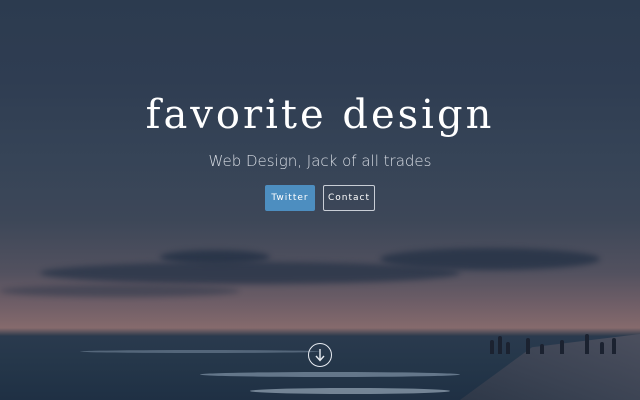 This screenshot has width=640, height=400. I want to click on page-title: favorite design, so click(320, 115).